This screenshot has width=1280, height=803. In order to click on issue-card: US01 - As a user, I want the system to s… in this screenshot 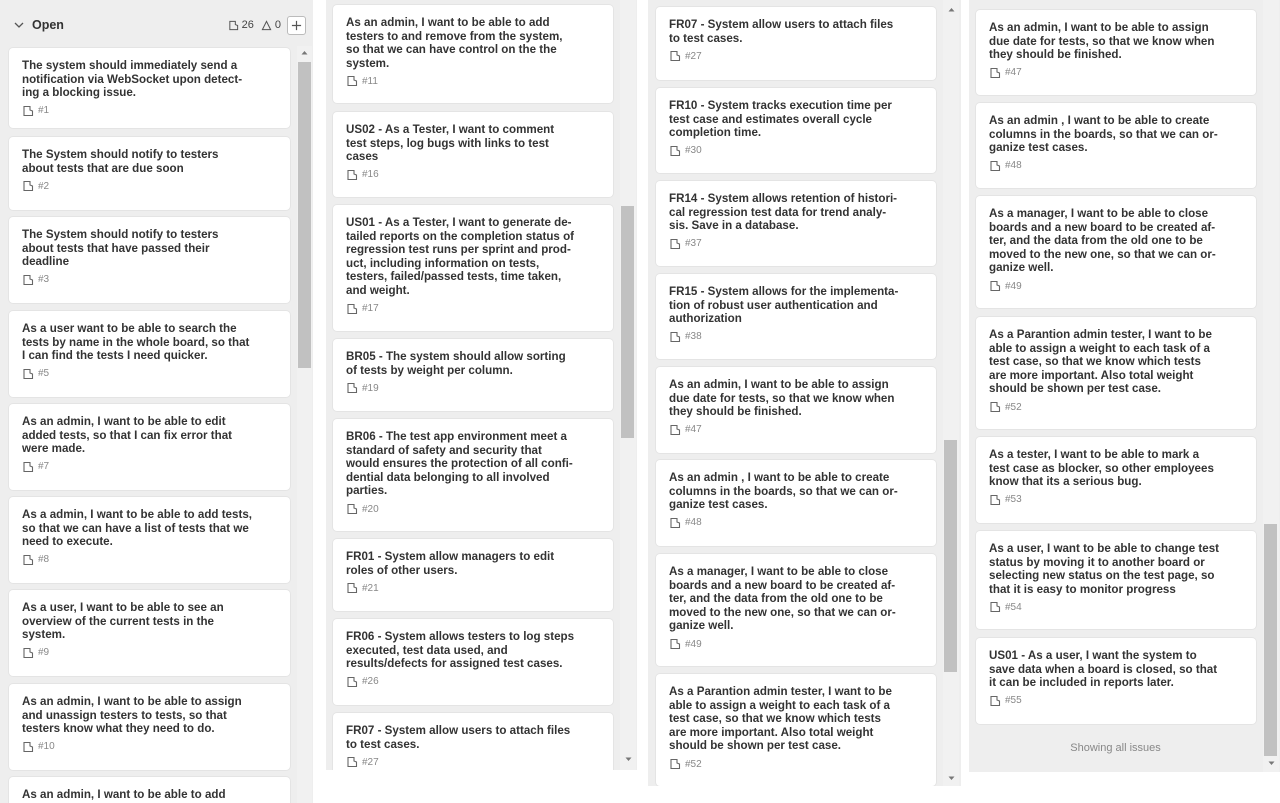, I will do `click(1116, 681)`.